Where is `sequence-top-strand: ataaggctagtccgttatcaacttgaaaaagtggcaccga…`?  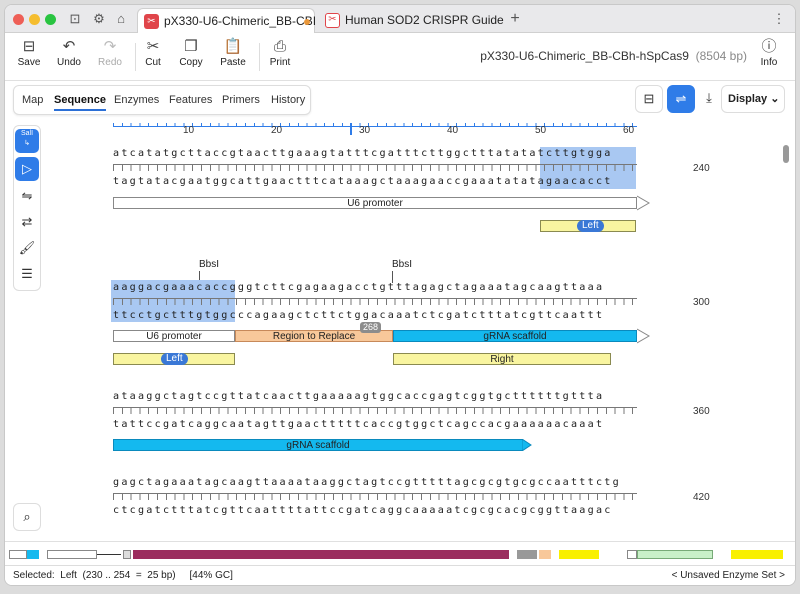
sequence-top-strand: ataaggctagtccgttatcaacttgaaaaagtggcaccga… is located at coordinates (358, 396).